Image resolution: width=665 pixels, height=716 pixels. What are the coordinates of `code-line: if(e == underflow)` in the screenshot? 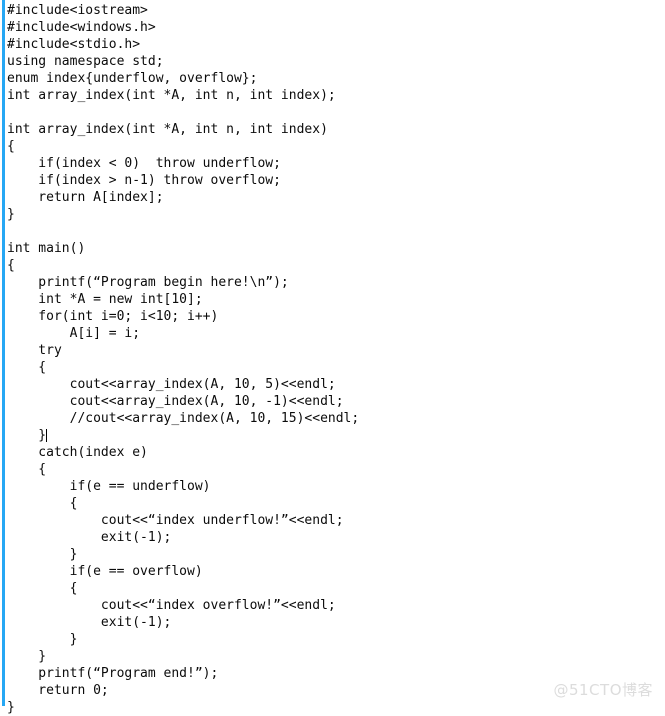 It's located at (109, 486).